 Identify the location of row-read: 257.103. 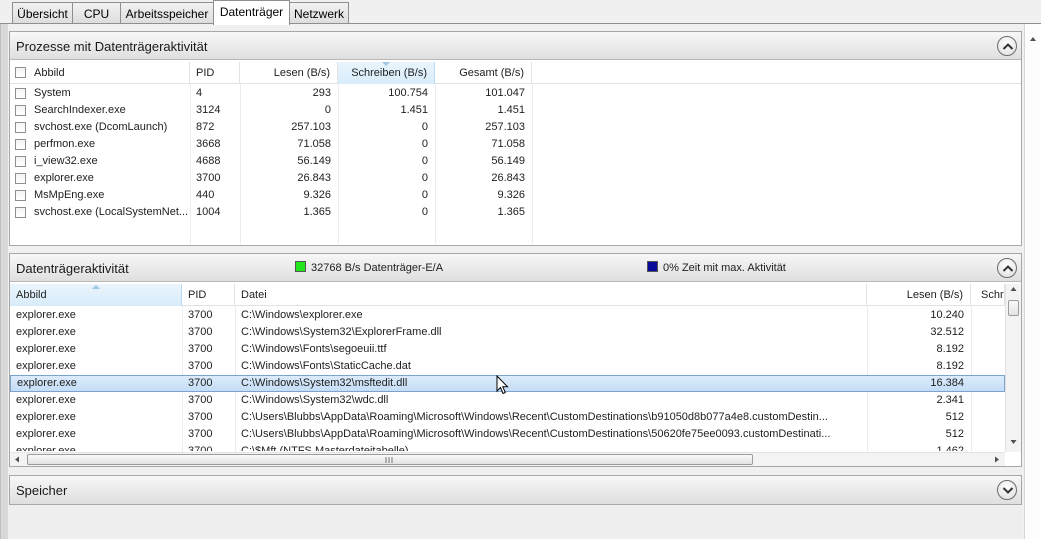
(311, 127).